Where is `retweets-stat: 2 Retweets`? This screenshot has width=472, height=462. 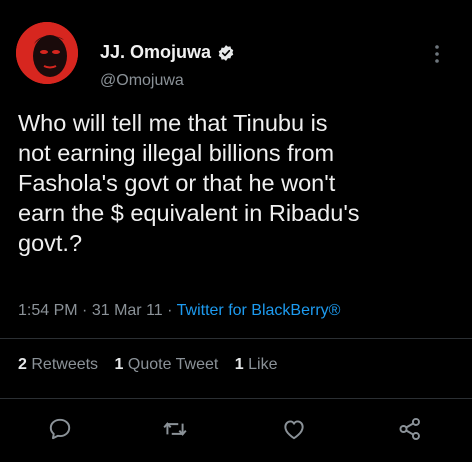
retweets-stat: 2 Retweets is located at coordinates (58, 364).